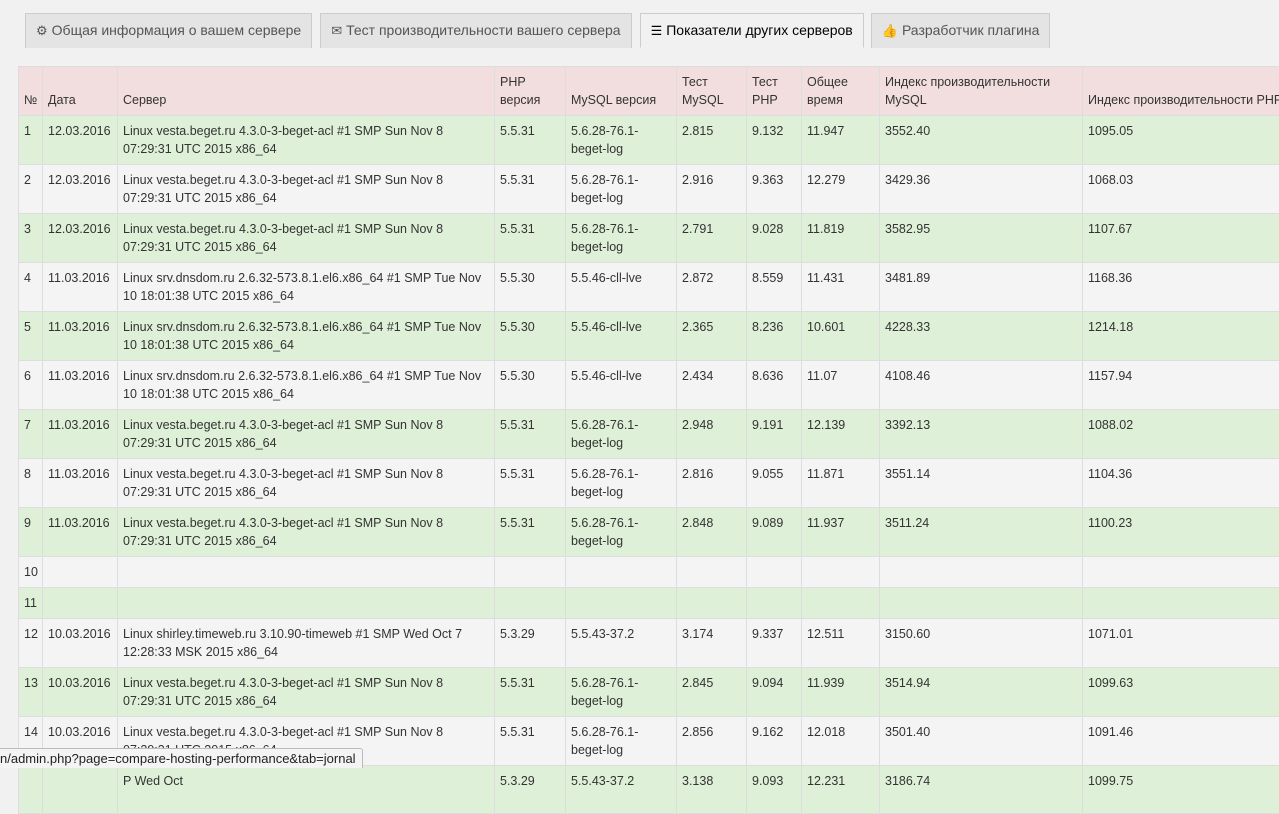 Image resolution: width=1279 pixels, height=814 pixels. I want to click on tab-3: ☰Показатели других серверов, so click(752, 30).